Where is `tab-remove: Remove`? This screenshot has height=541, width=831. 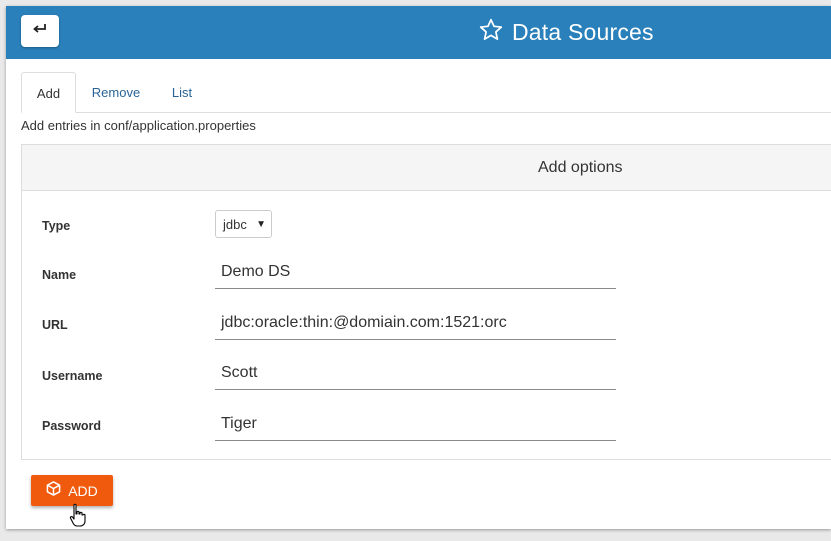 tab-remove: Remove is located at coordinates (116, 92).